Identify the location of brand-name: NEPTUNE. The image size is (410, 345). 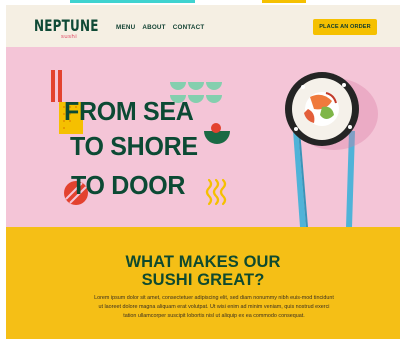
(66, 25).